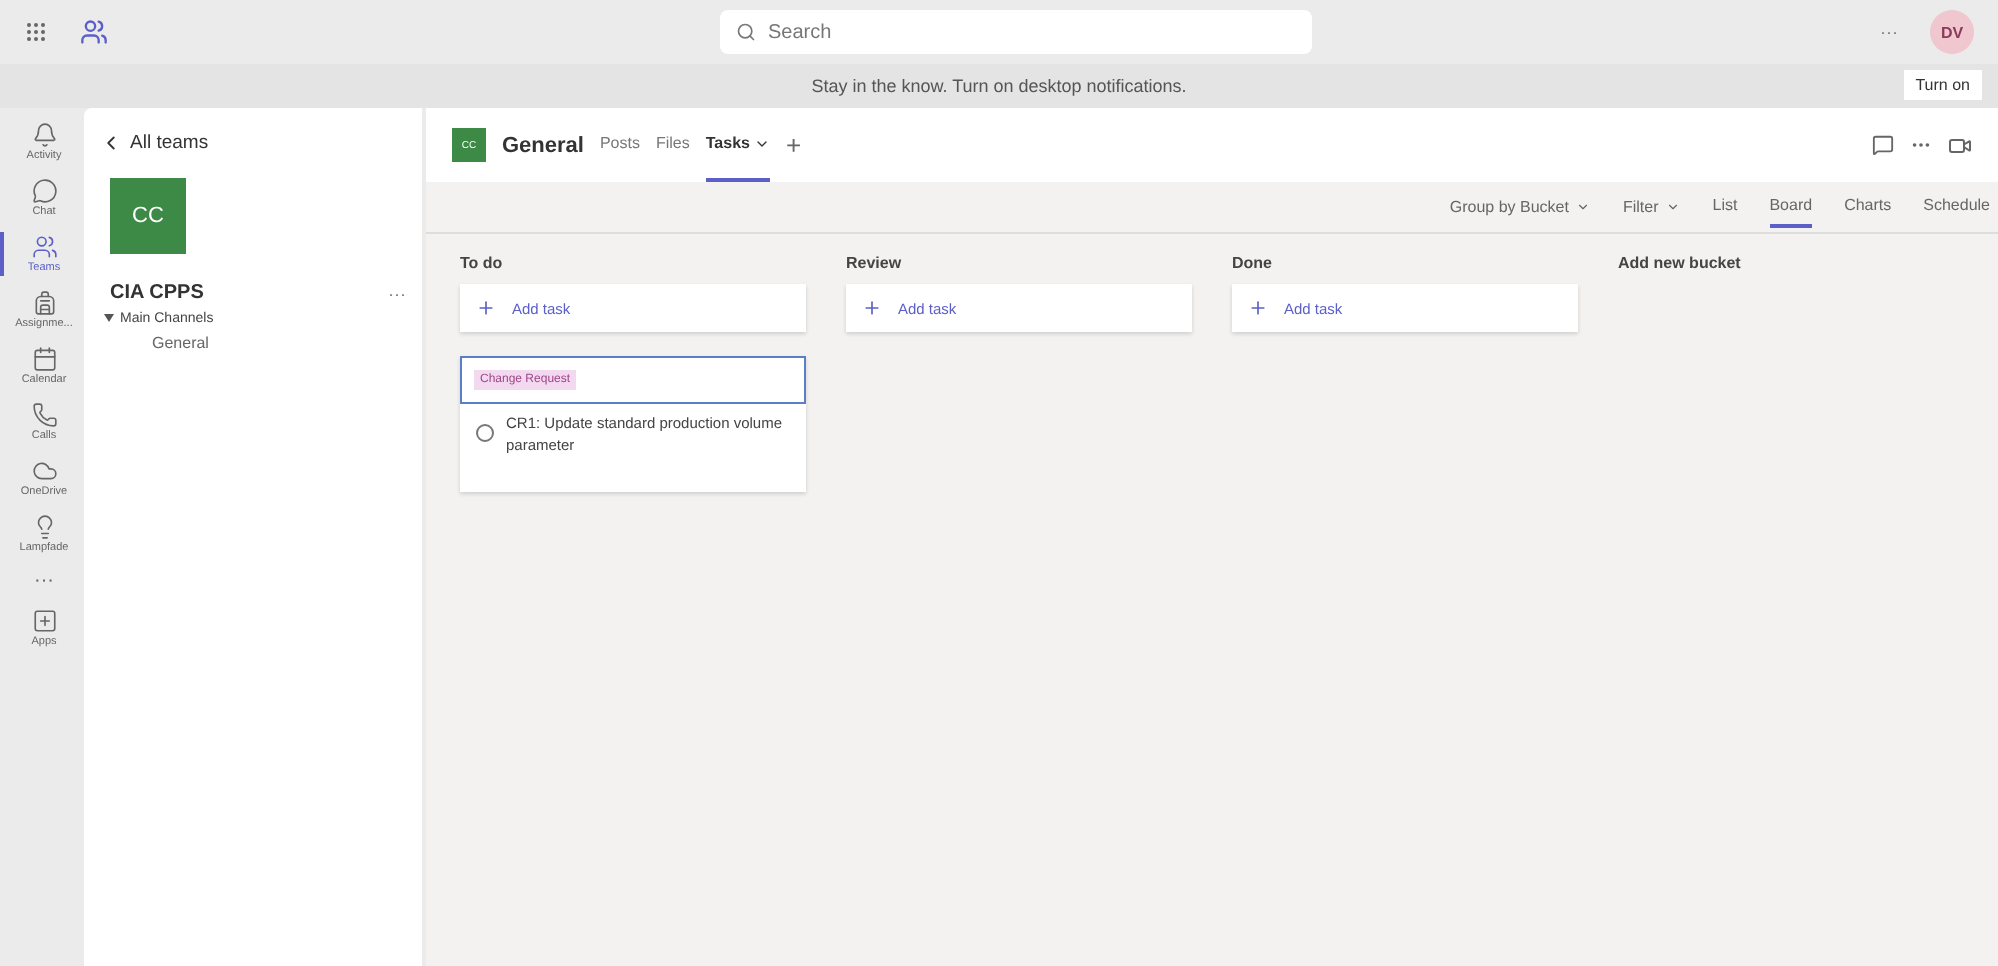 Image resolution: width=1998 pixels, height=966 pixels. What do you see at coordinates (875, 263) in the screenshot?
I see `bucket-title: Review` at bounding box center [875, 263].